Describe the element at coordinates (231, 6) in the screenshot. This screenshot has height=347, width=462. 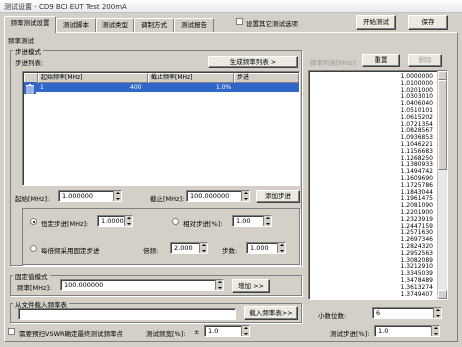
I see `title-bar: 测试设置 - CD9 BCI EUT Test 200mA` at that location.